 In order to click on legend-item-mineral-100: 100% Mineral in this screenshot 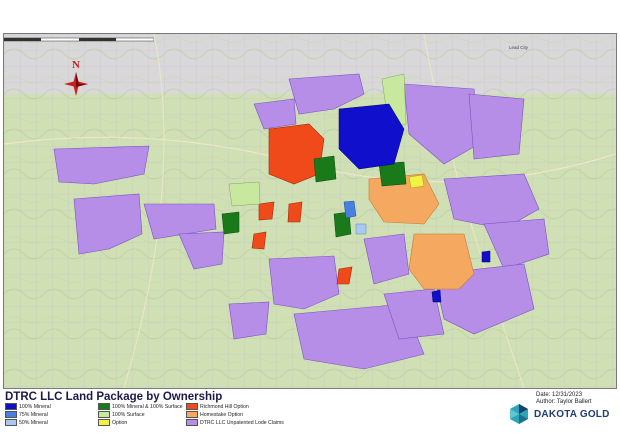, I will do `click(28, 406)`.